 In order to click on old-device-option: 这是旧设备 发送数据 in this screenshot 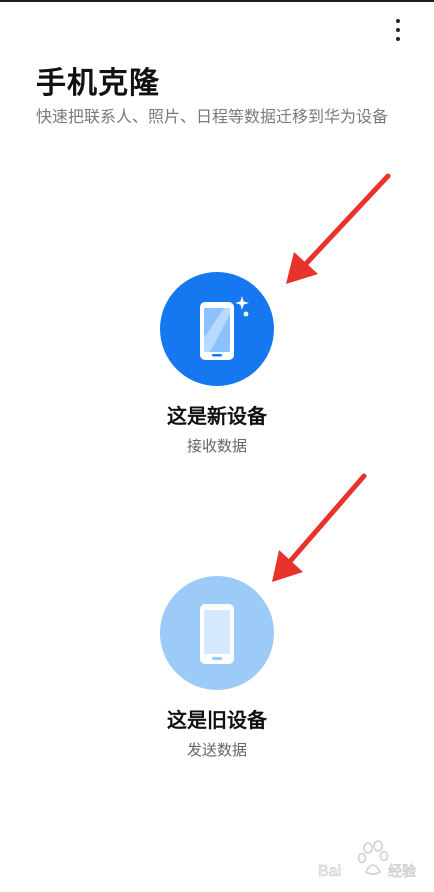, I will do `click(217, 668)`.